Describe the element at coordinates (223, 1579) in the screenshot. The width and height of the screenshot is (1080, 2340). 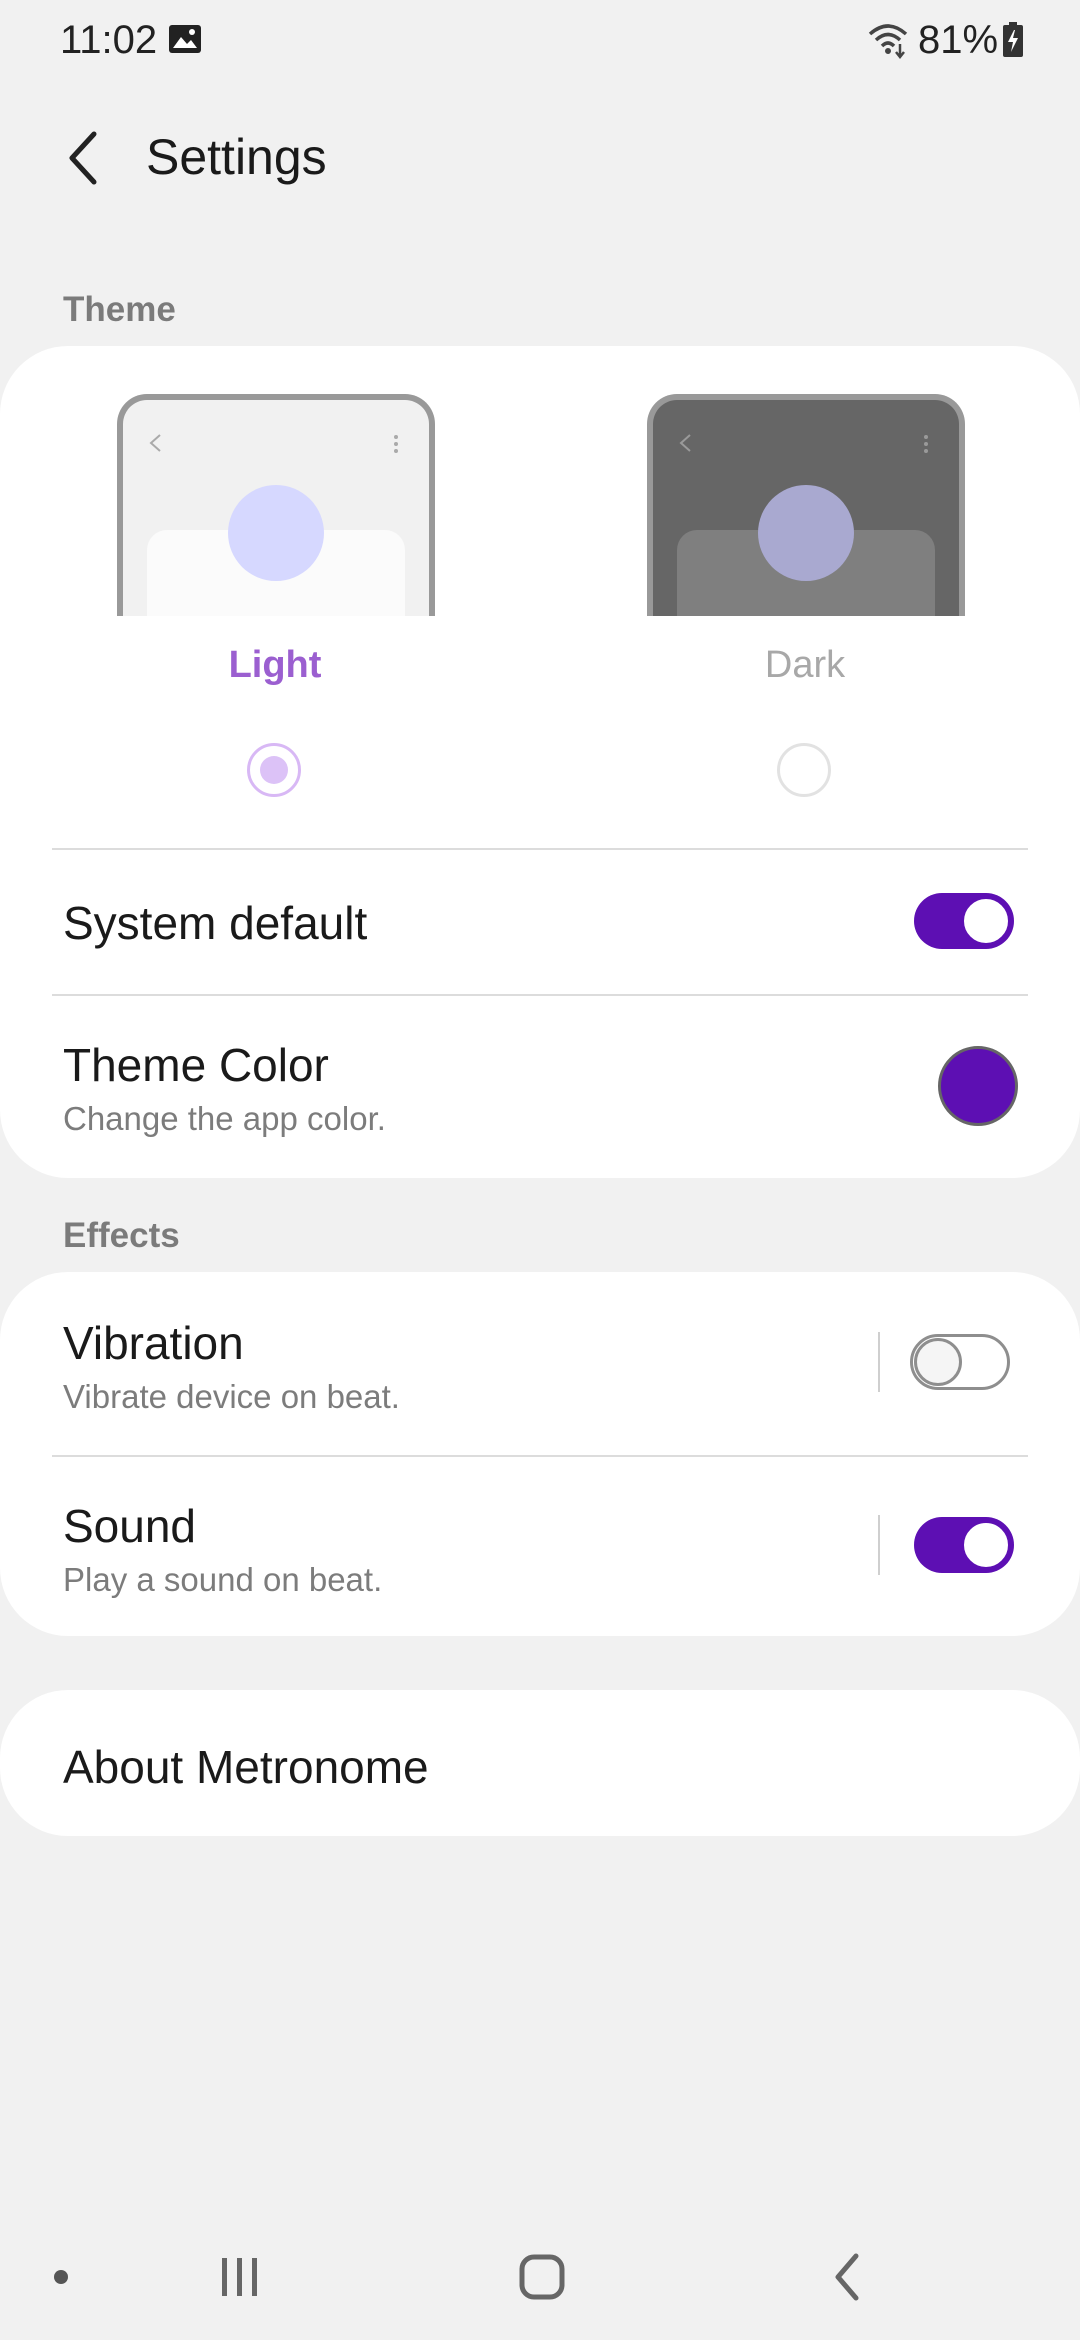
I see `sound-sublabel: Play a sound on beat.` at that location.